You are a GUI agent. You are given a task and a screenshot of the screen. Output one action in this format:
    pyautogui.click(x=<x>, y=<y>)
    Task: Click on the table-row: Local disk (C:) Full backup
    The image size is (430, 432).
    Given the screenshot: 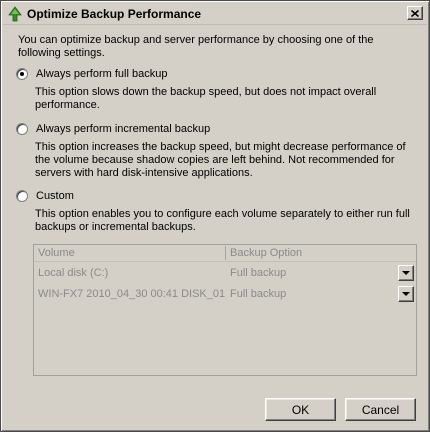 What is the action you would take?
    pyautogui.click(x=225, y=274)
    